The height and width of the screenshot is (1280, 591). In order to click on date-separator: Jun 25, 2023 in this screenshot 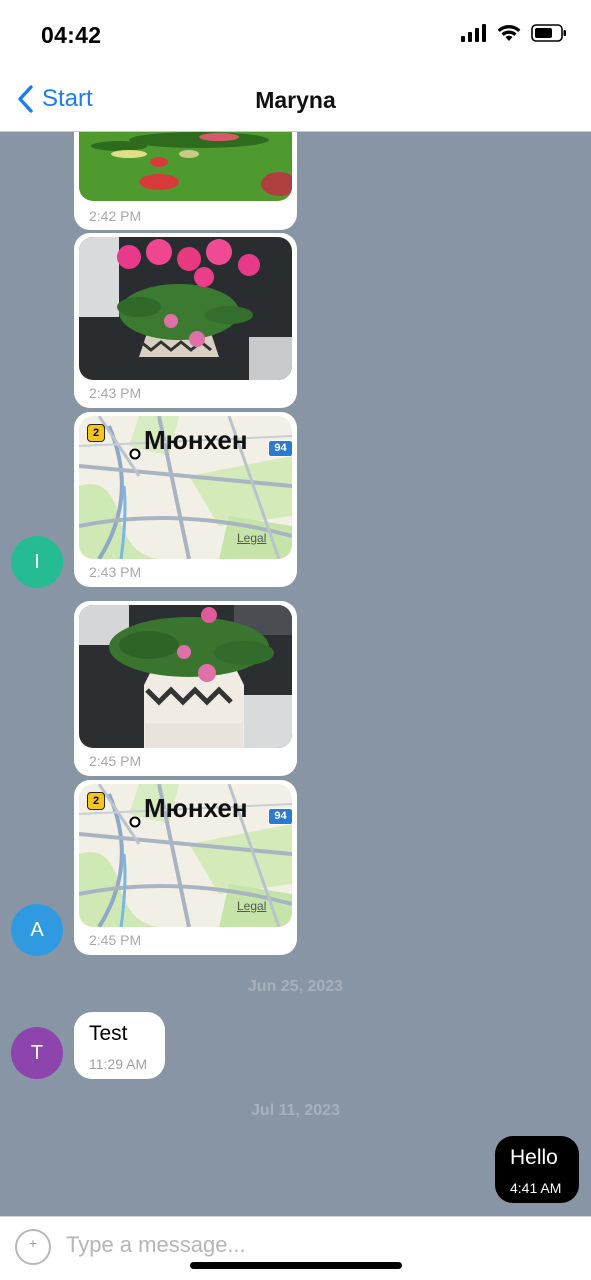, I will do `click(295, 986)`.